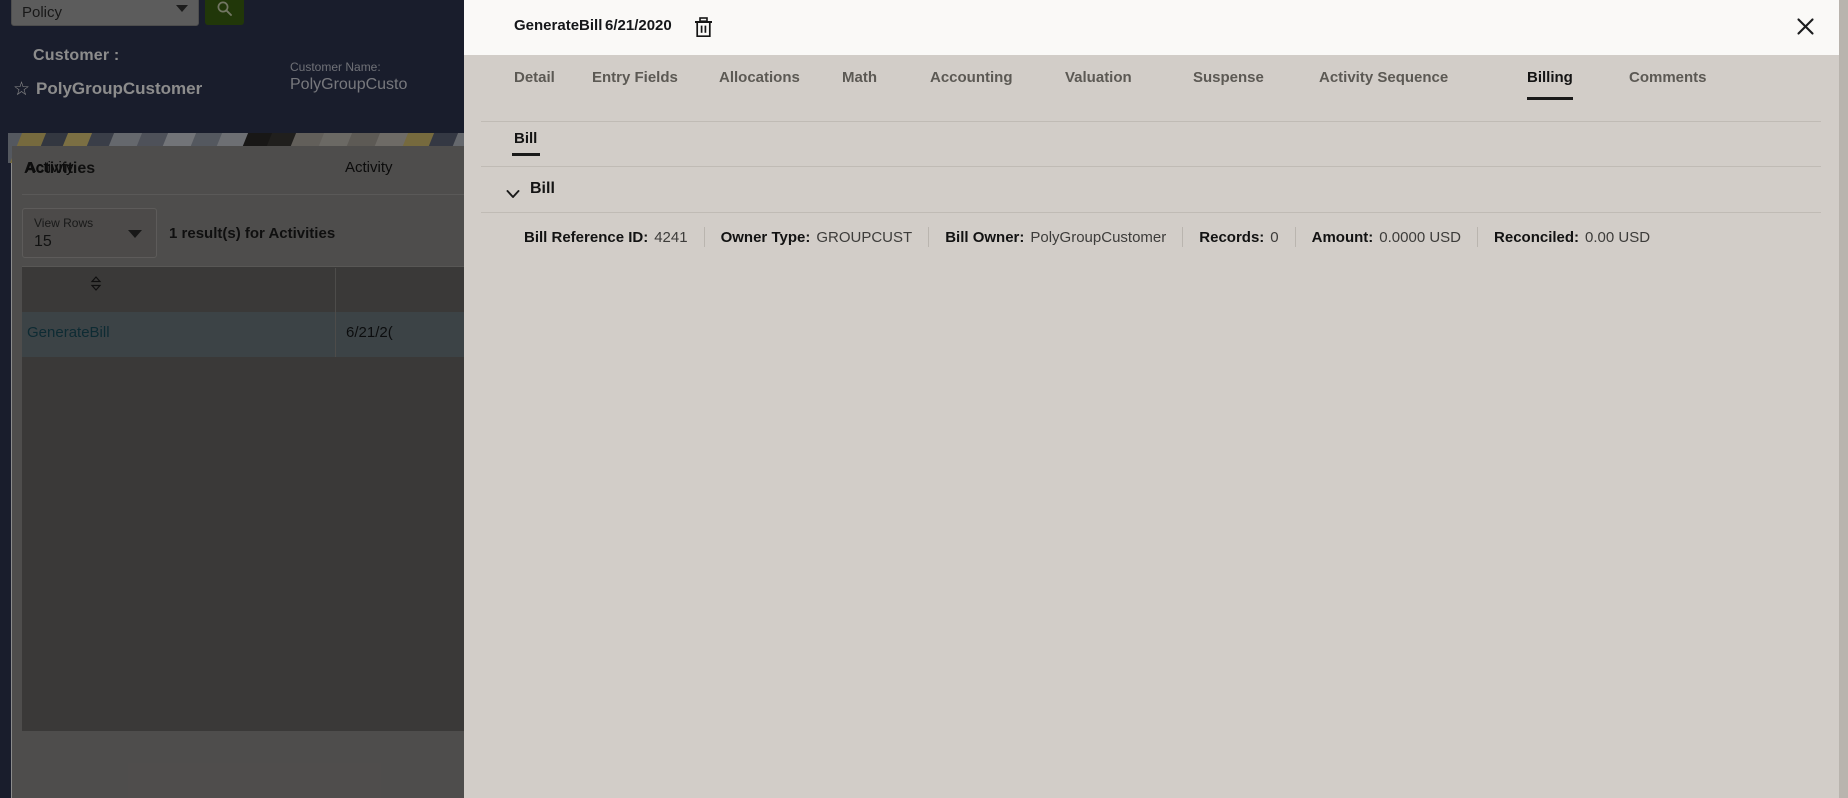  What do you see at coordinates (1151, 166) in the screenshot?
I see `subtabbar-divider` at bounding box center [1151, 166].